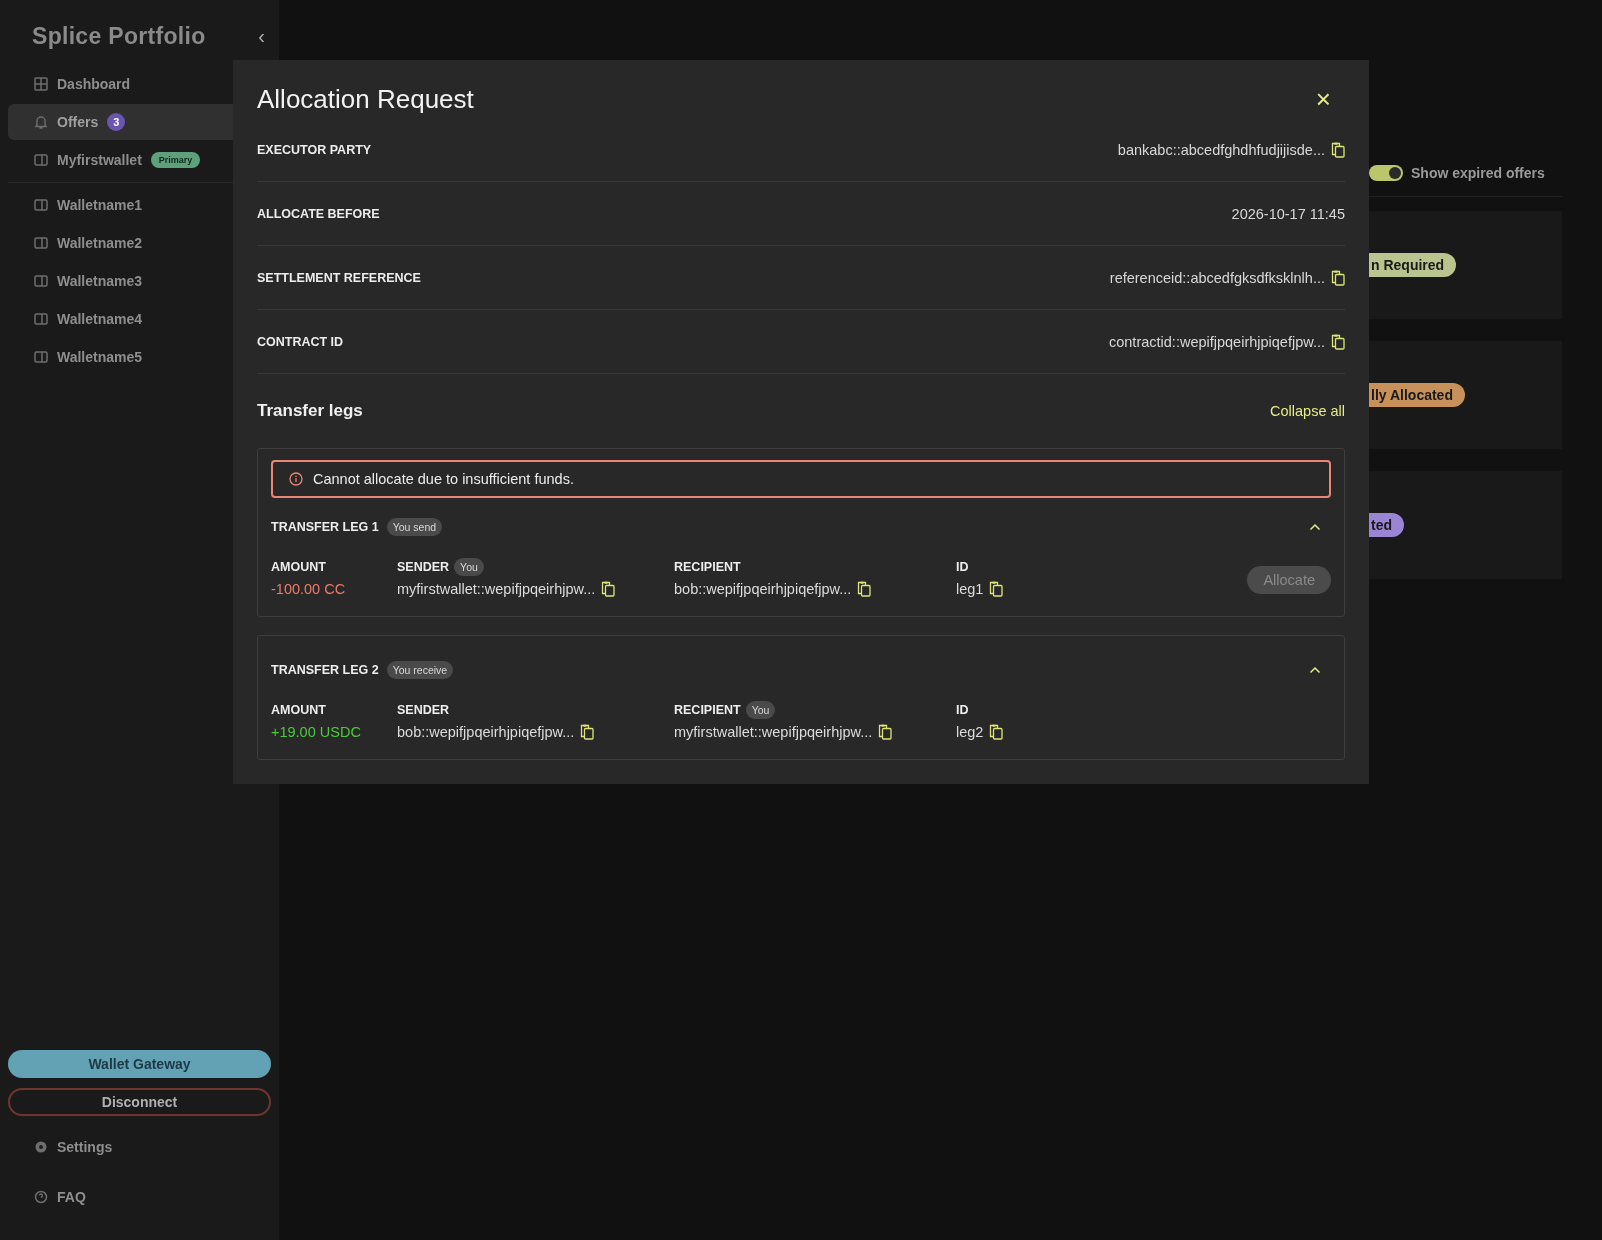 The width and height of the screenshot is (1602, 1240). I want to click on toggle-label: Show expired offers, so click(1478, 173).